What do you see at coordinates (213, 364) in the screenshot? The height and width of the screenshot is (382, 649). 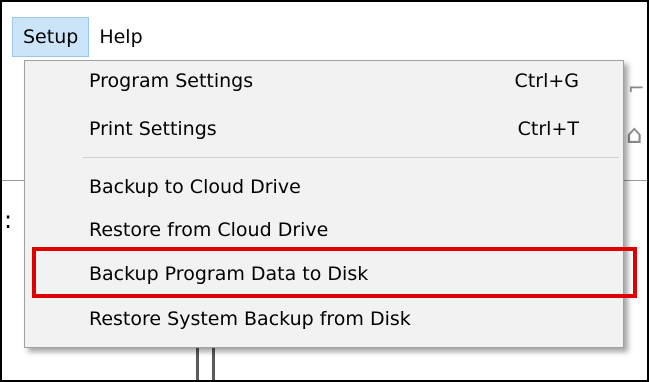 I see `background-splitter-right` at bounding box center [213, 364].